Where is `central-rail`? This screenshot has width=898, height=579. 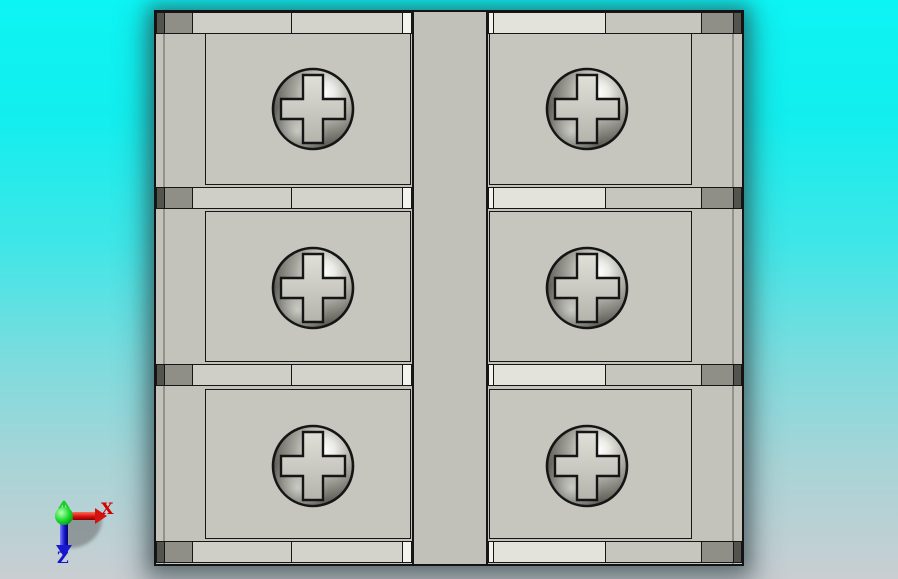 central-rail is located at coordinates (450, 288).